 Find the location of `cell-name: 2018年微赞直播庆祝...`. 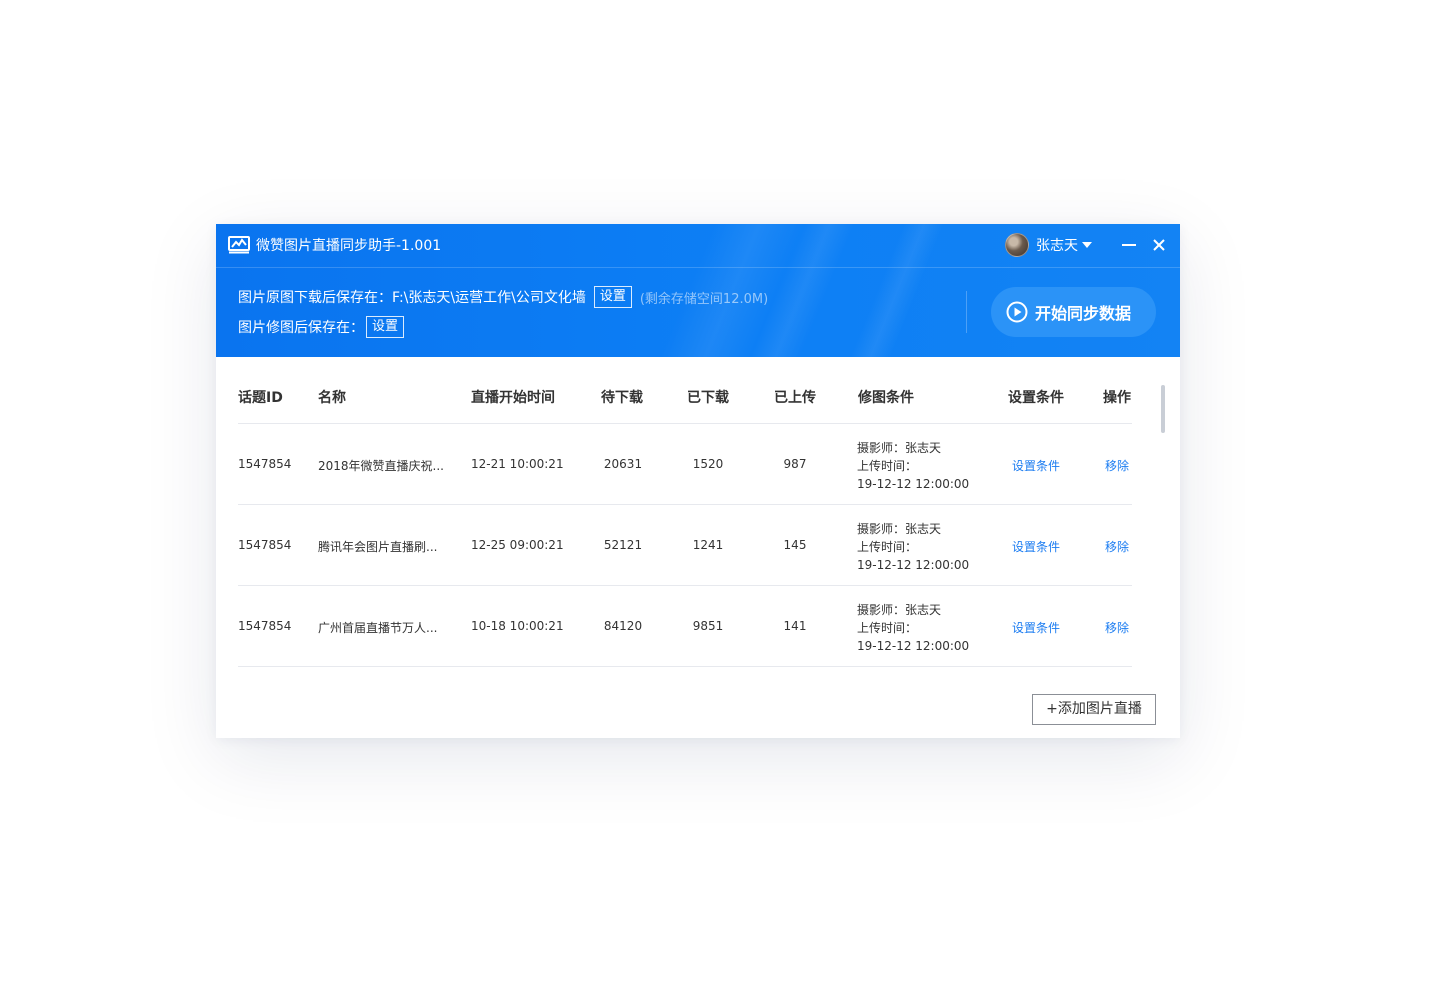

cell-name: 2018年微赞直播庆祝... is located at coordinates (381, 466).